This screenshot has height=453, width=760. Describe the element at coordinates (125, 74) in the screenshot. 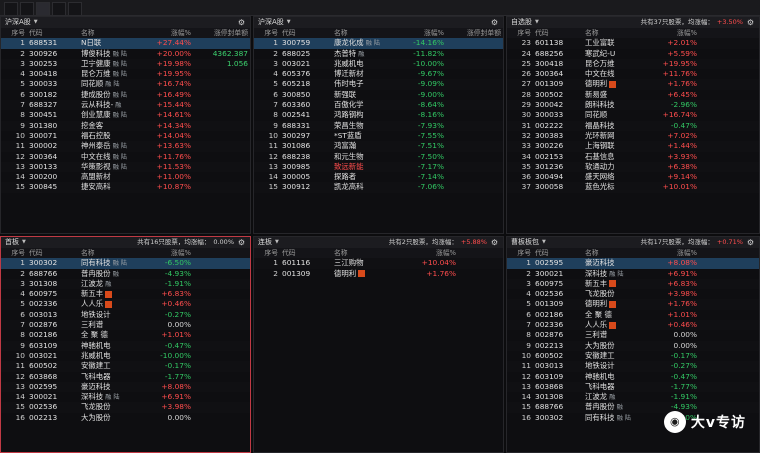

I see `table-row: 4 300418 昆仑万维融 陆 +19.95%` at that location.